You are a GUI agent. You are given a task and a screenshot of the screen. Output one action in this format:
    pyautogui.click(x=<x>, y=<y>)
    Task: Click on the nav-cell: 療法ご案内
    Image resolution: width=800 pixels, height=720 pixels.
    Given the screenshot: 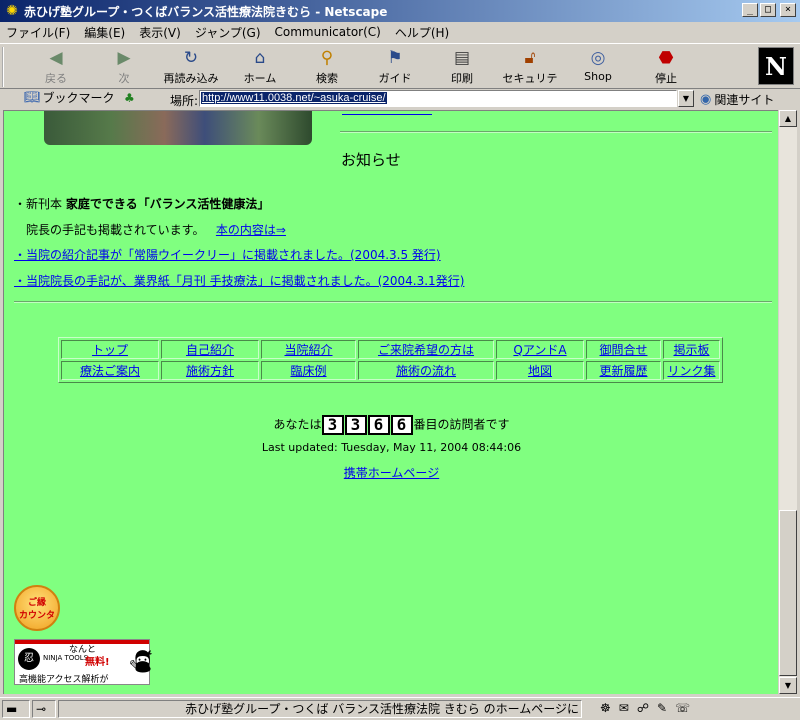 What is the action you would take?
    pyautogui.click(x=110, y=370)
    